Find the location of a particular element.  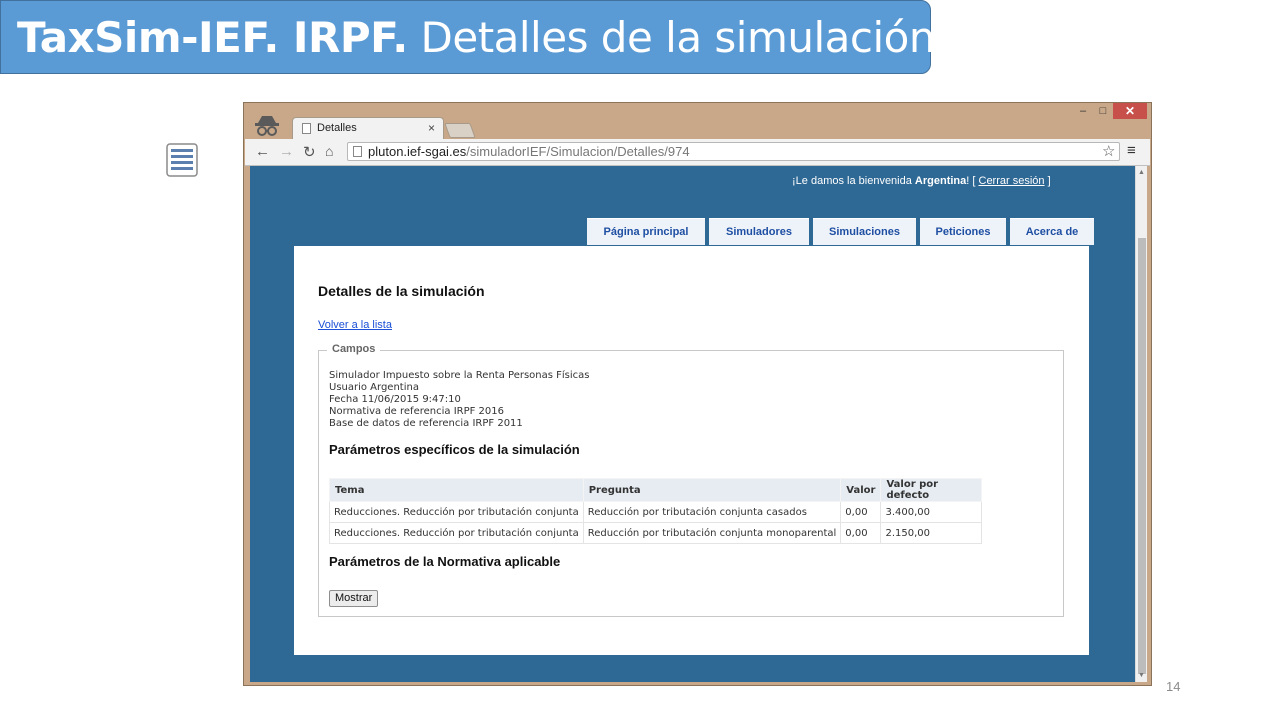

table-header-row: Tema Pregunta Valor Valor por defecto is located at coordinates (656, 490).